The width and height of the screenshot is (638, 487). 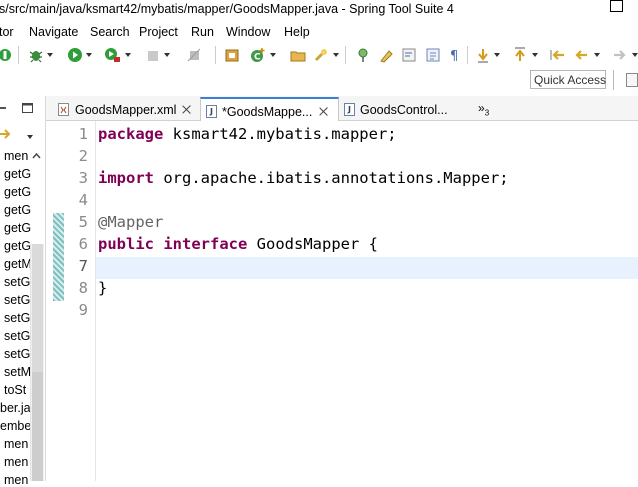 I want to click on menu-help: Help, so click(x=297, y=32).